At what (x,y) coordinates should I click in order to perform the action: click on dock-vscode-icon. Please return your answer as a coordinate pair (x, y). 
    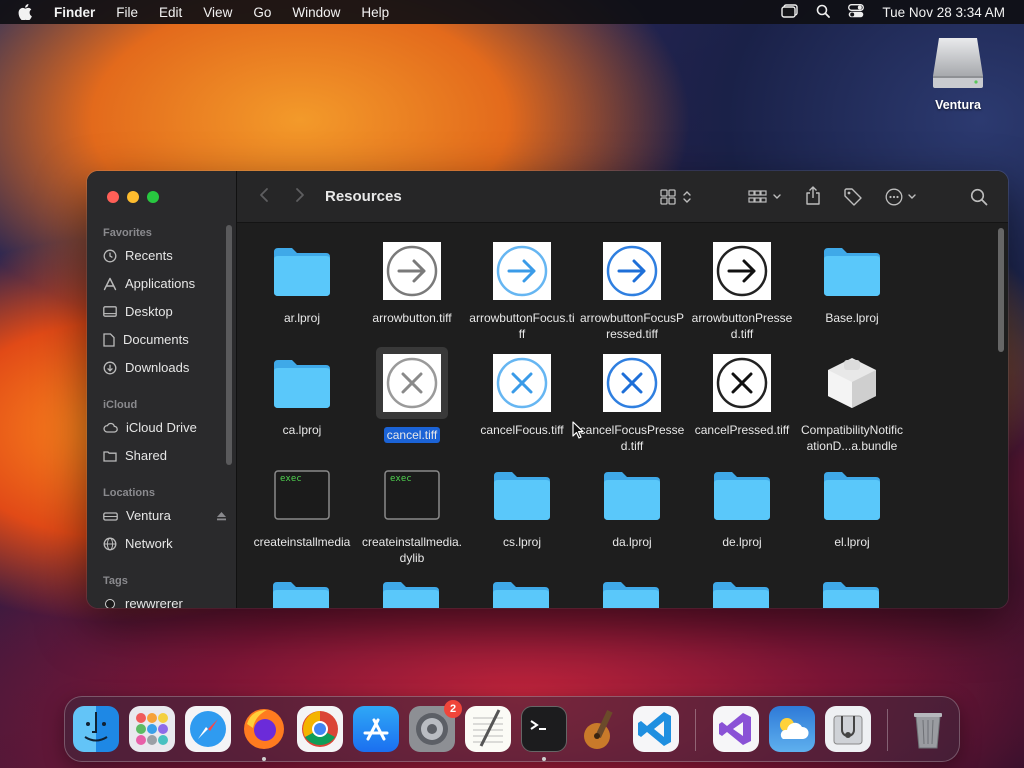
    Looking at the image, I should click on (656, 729).